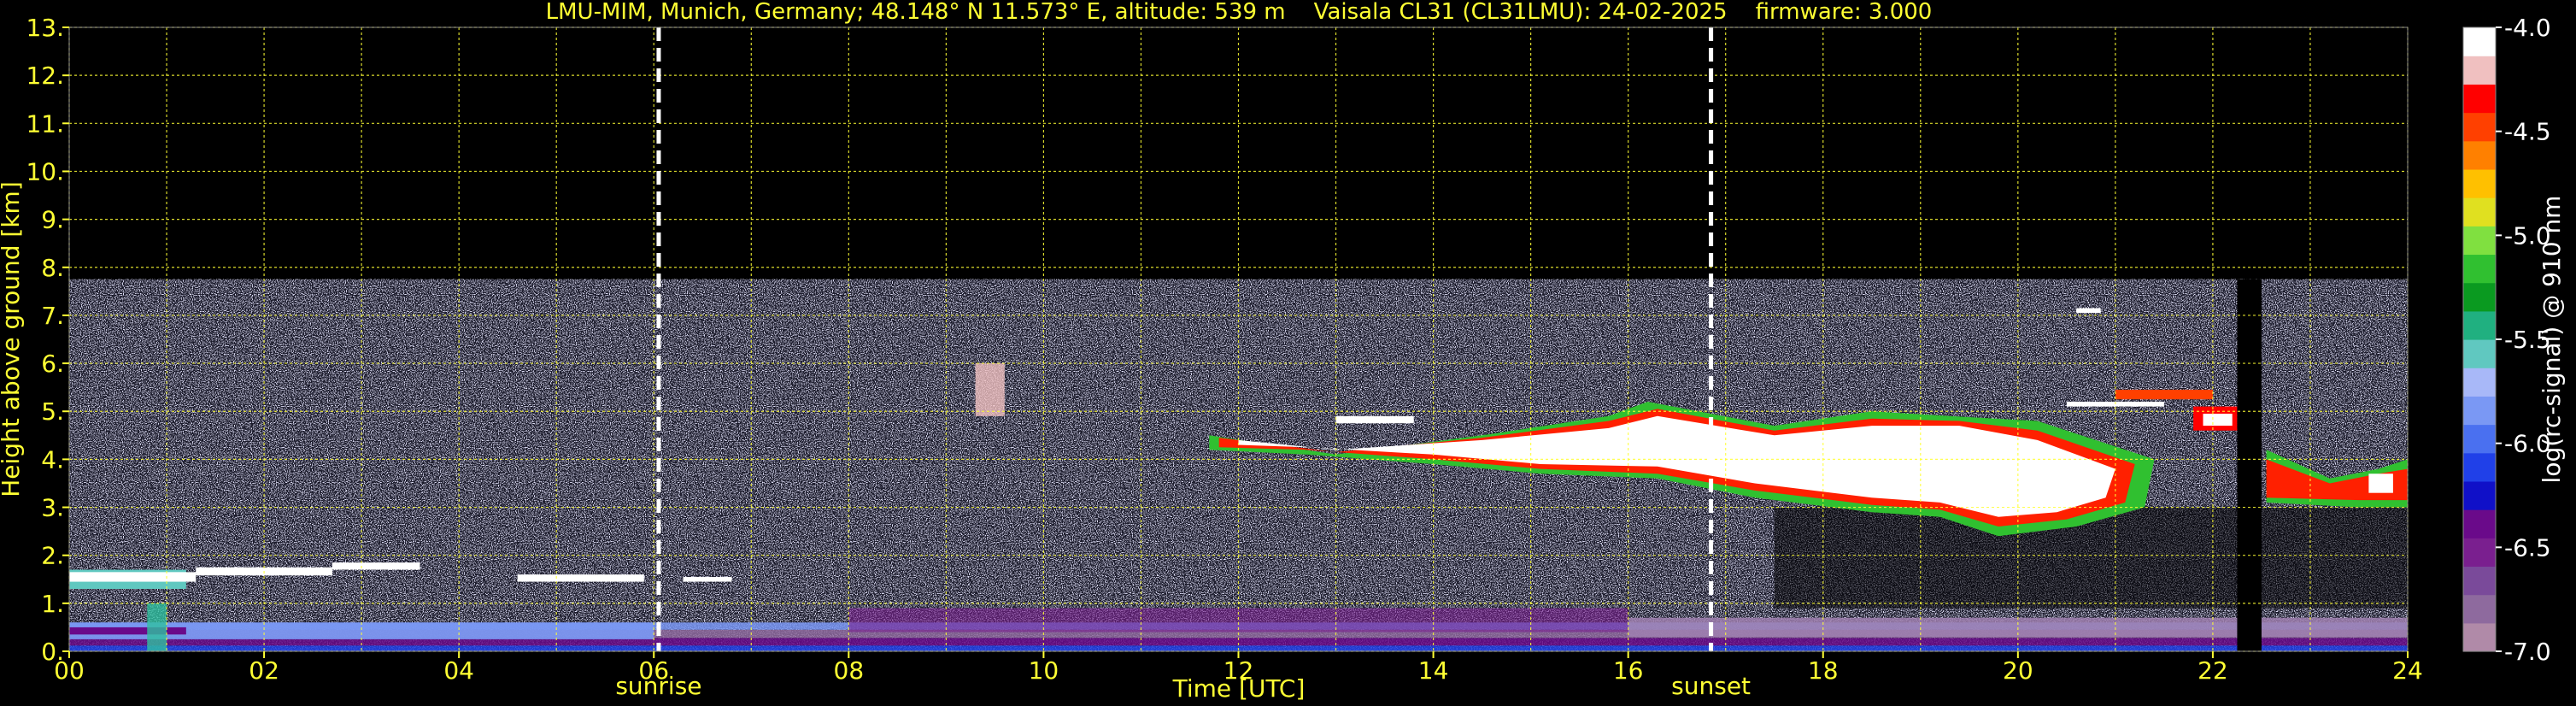 The image size is (2576, 706). What do you see at coordinates (52, 604) in the screenshot?
I see `y-tick-label: 1.` at bounding box center [52, 604].